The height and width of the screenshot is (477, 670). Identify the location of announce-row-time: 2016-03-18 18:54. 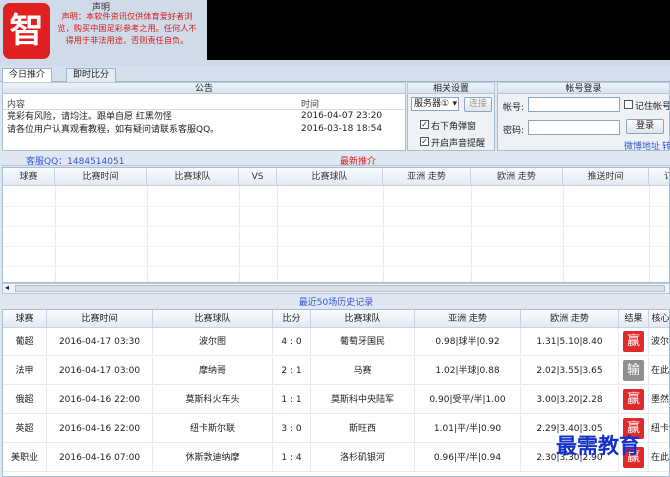
(342, 129).